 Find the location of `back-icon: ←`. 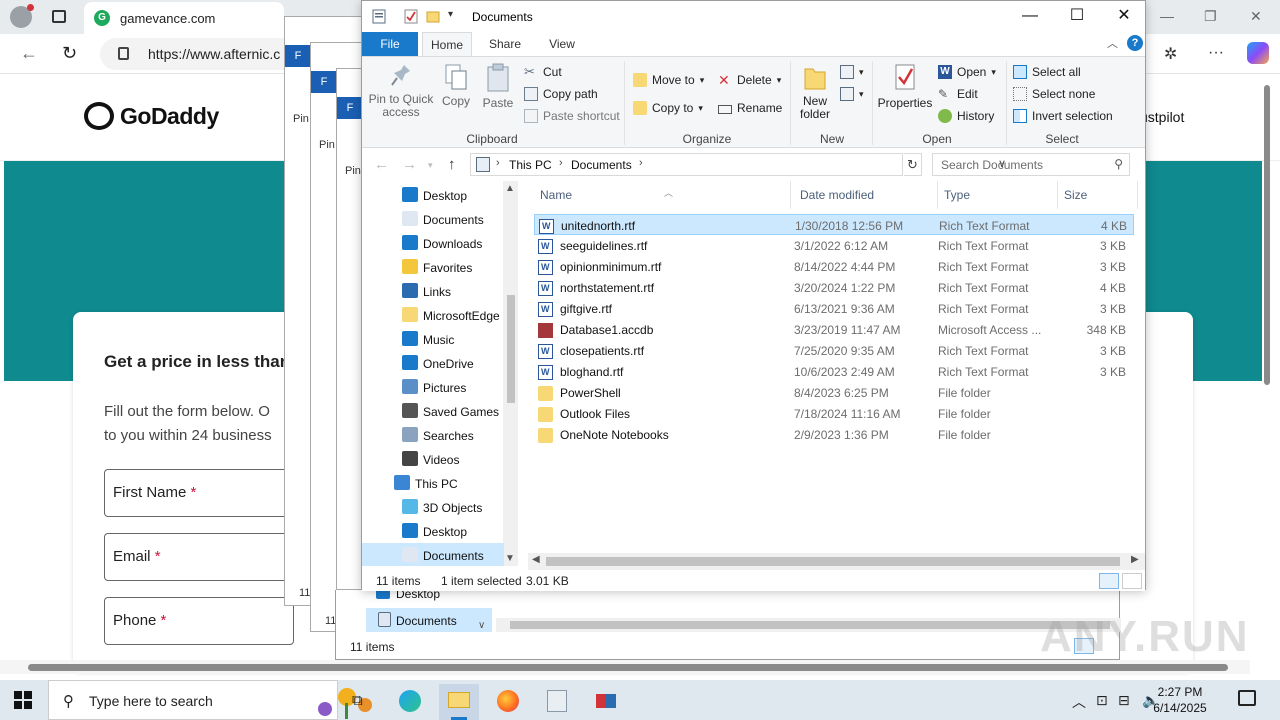

back-icon: ← is located at coordinates (381, 164).